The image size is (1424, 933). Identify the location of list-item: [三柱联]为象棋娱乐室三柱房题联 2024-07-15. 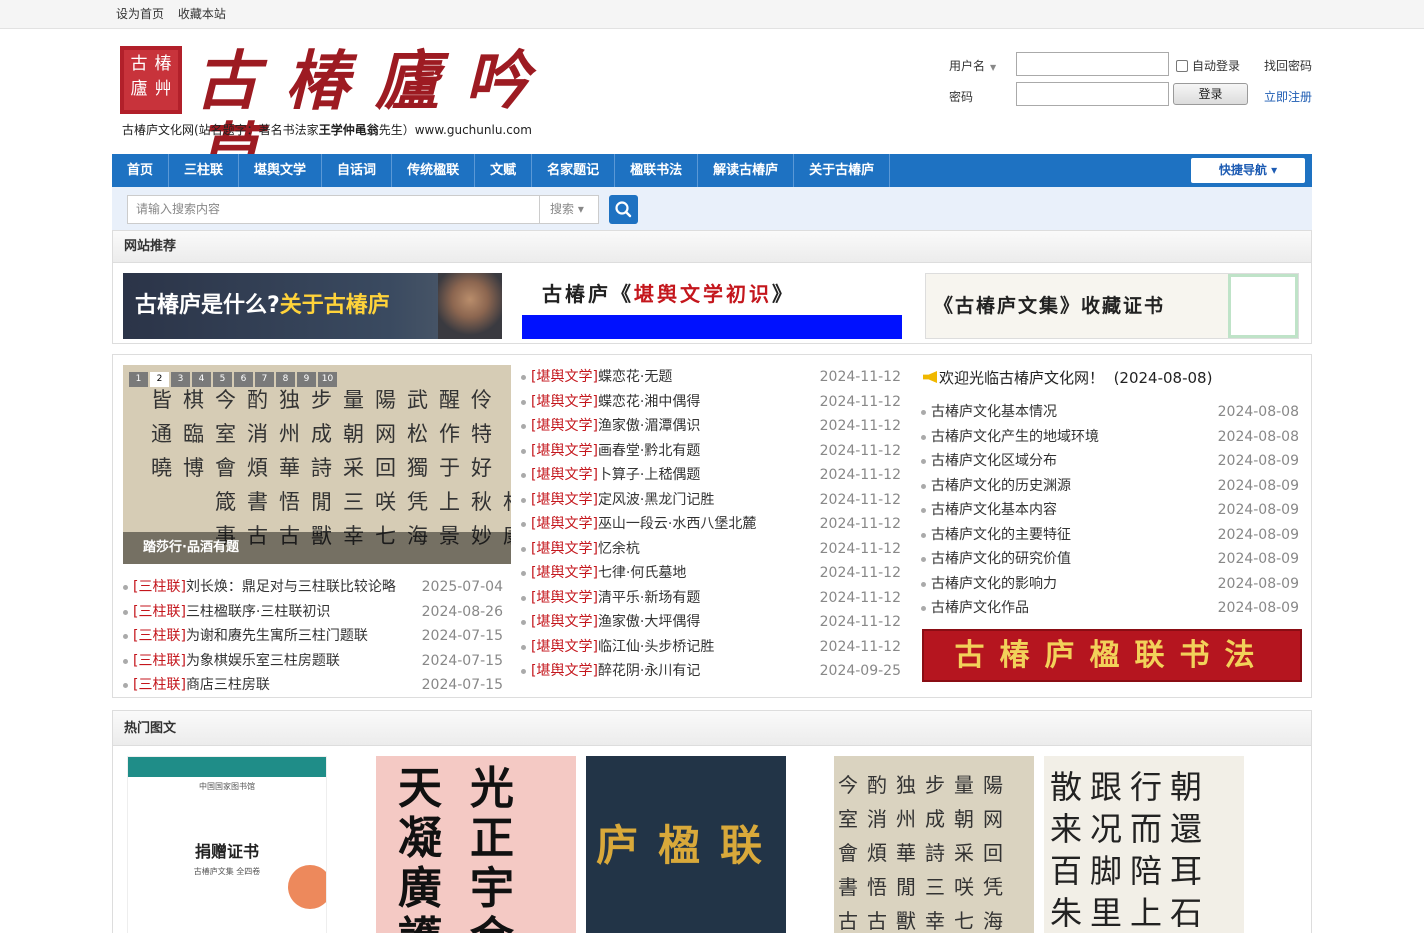
(313, 661).